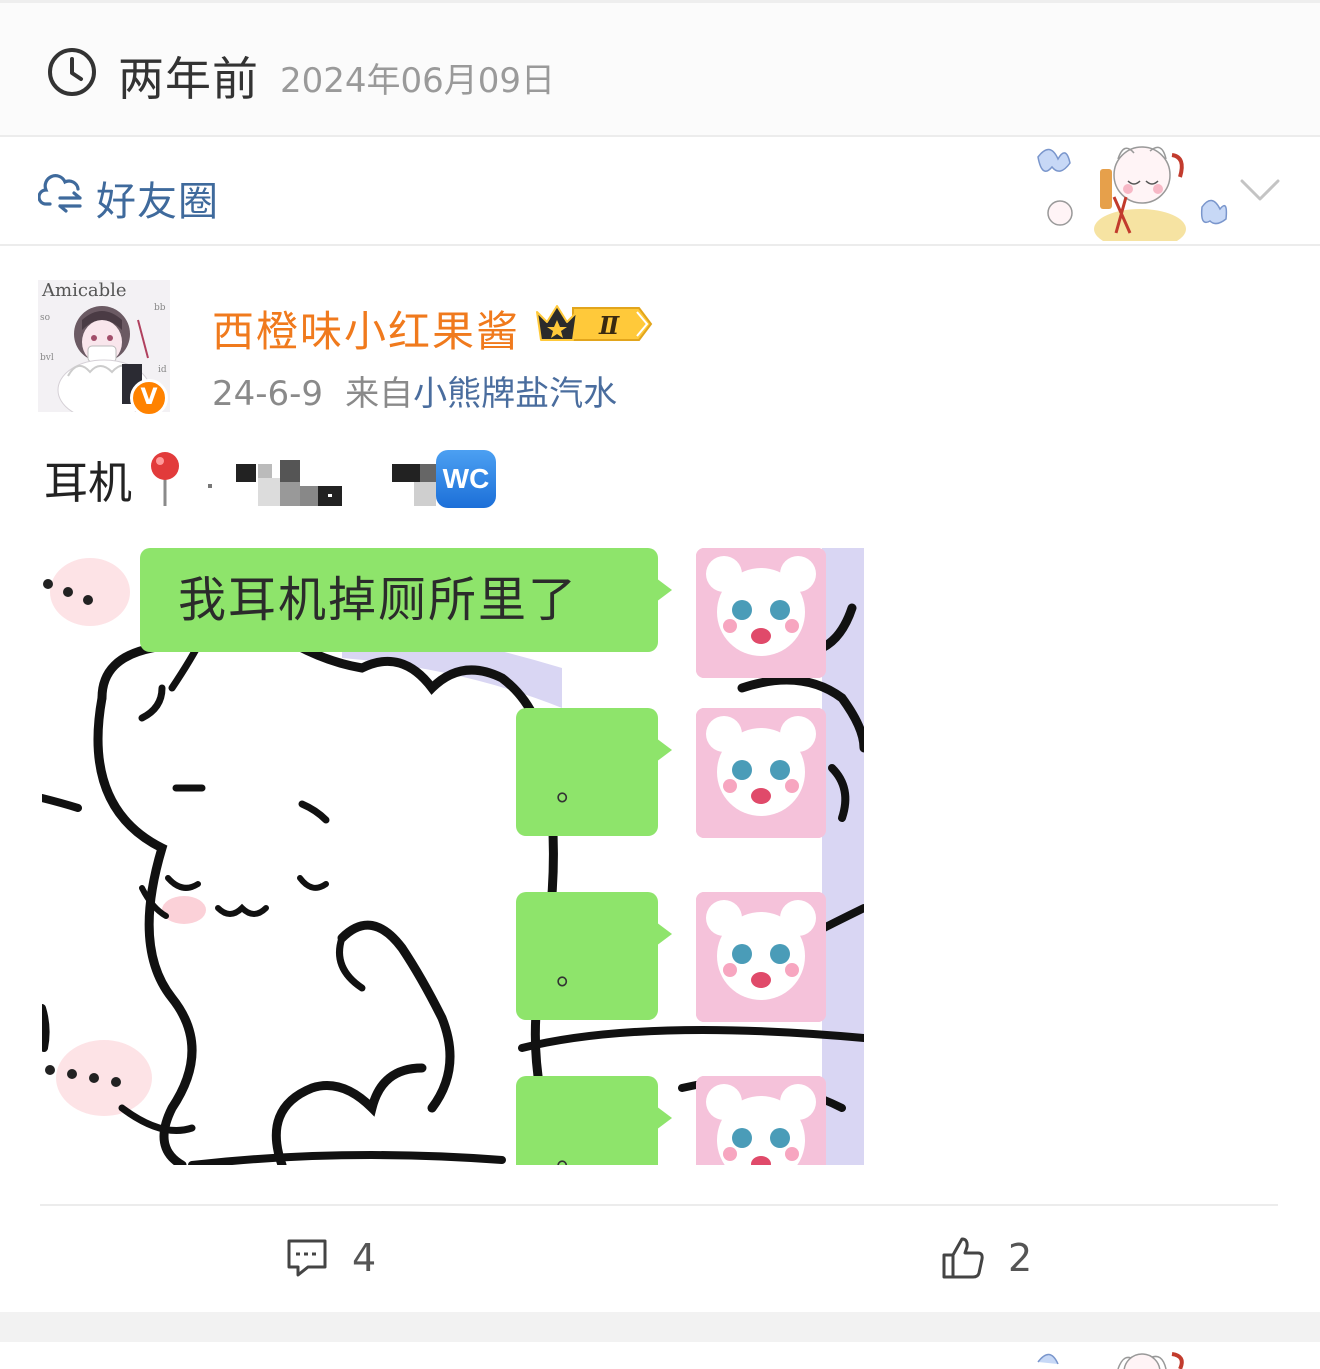 This screenshot has width=1320, height=1369. What do you see at coordinates (963, 1258) in the screenshot?
I see `thumbs-up-icon` at bounding box center [963, 1258].